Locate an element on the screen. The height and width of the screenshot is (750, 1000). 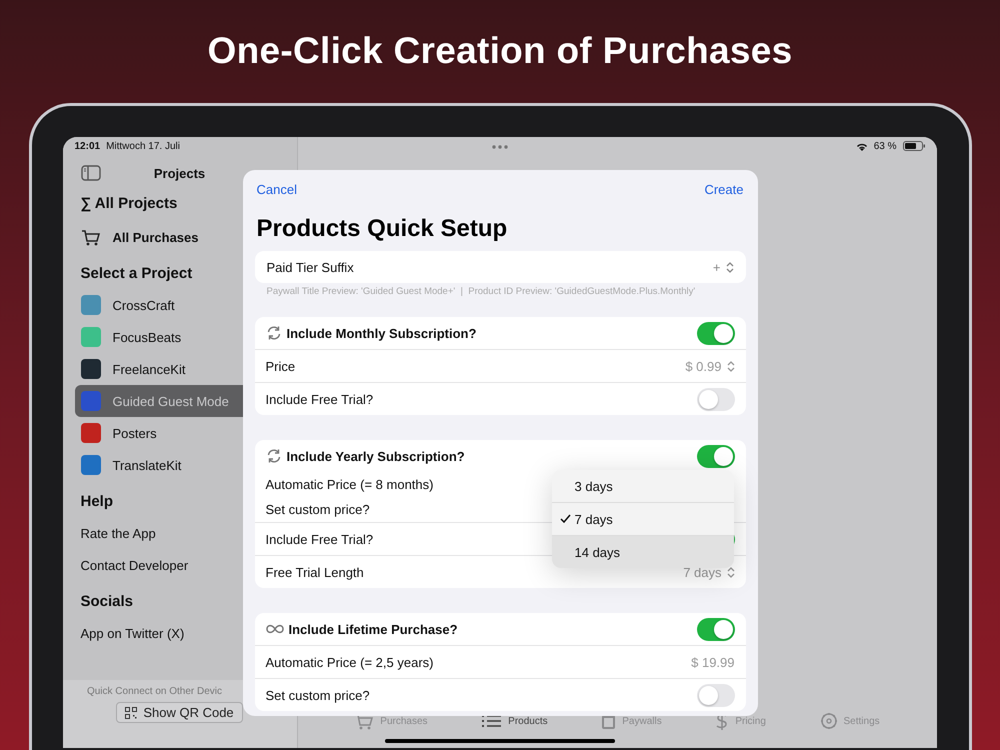
wifi-icon is located at coordinates (862, 146).